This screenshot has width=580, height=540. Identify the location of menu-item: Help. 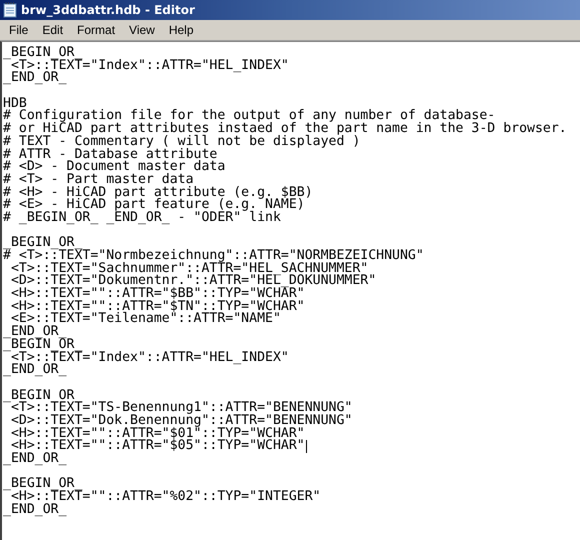
(181, 30).